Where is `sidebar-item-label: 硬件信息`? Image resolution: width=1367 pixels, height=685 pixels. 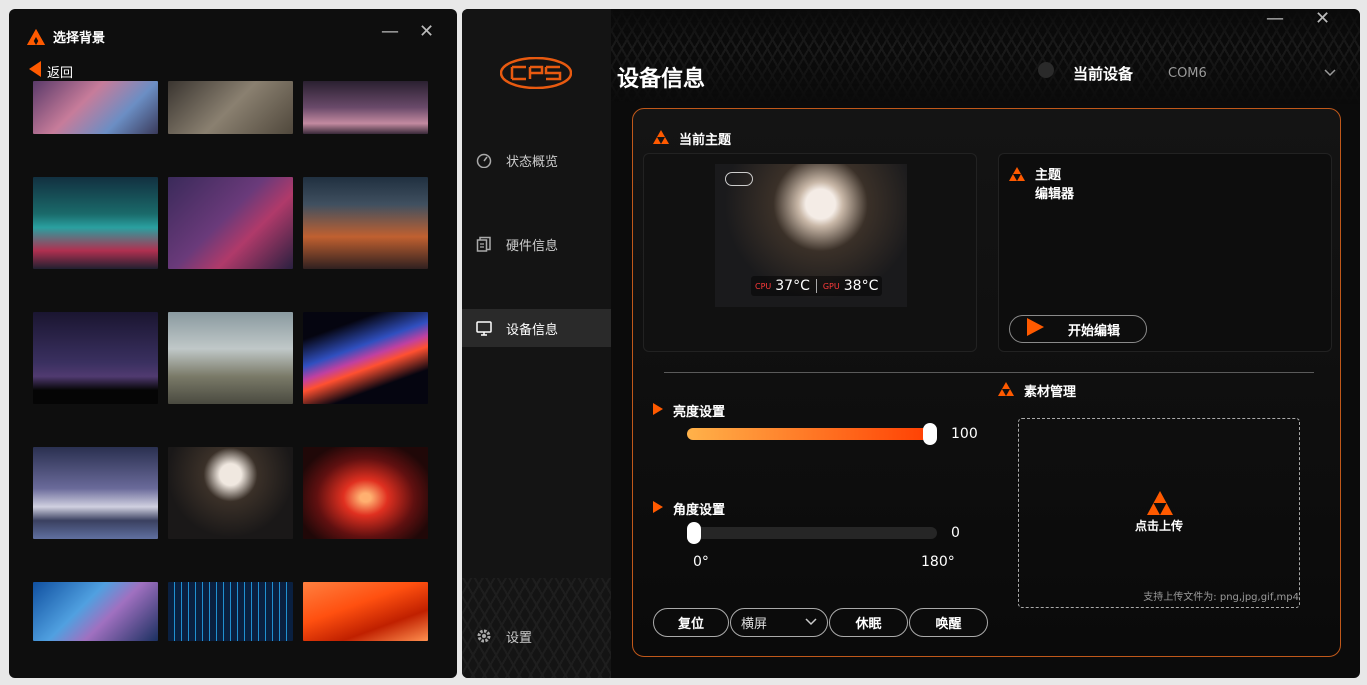 sidebar-item-label: 硬件信息 is located at coordinates (532, 246).